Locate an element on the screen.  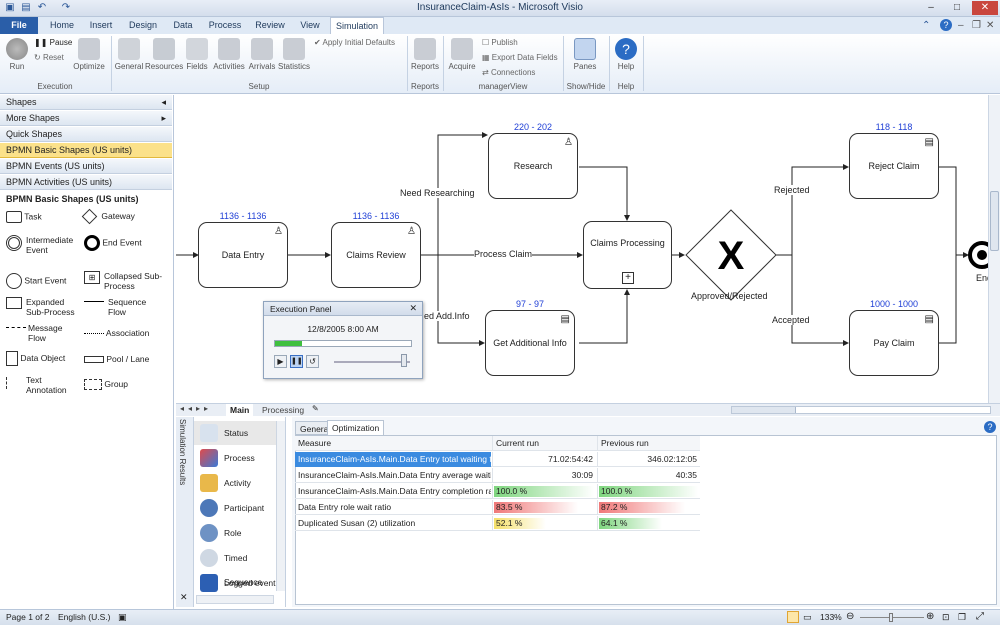
sim-item-activity: Activity is located at coordinates (237, 483).